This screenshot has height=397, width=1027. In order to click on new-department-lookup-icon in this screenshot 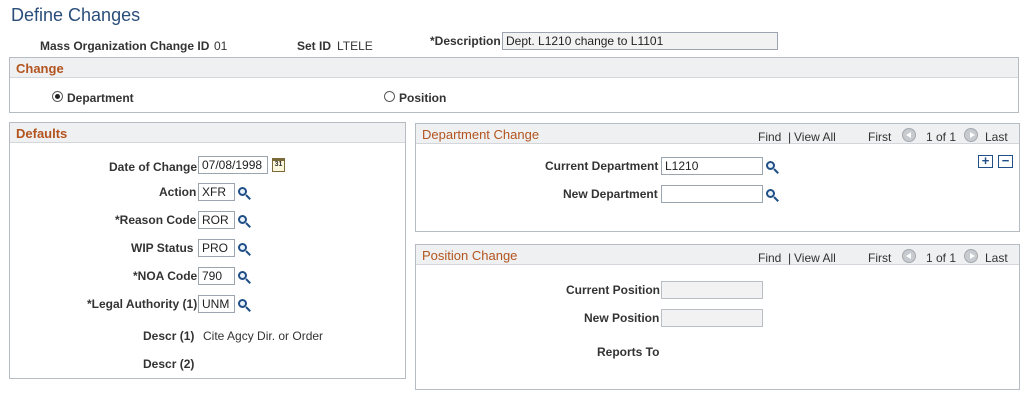, I will do `click(772, 195)`.